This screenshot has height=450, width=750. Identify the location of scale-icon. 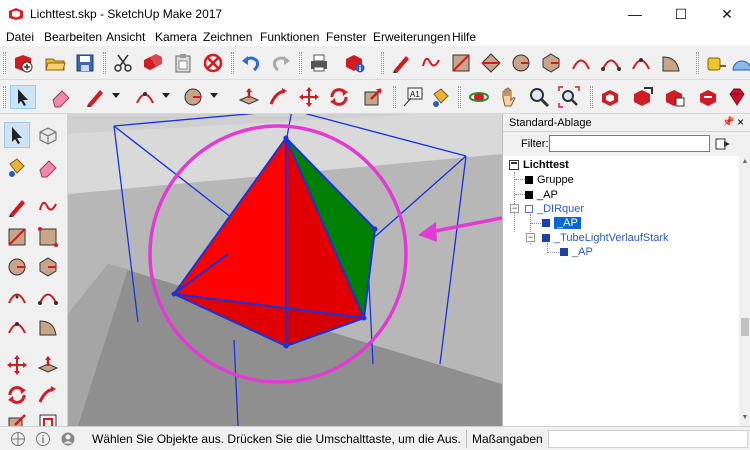
(373, 97).